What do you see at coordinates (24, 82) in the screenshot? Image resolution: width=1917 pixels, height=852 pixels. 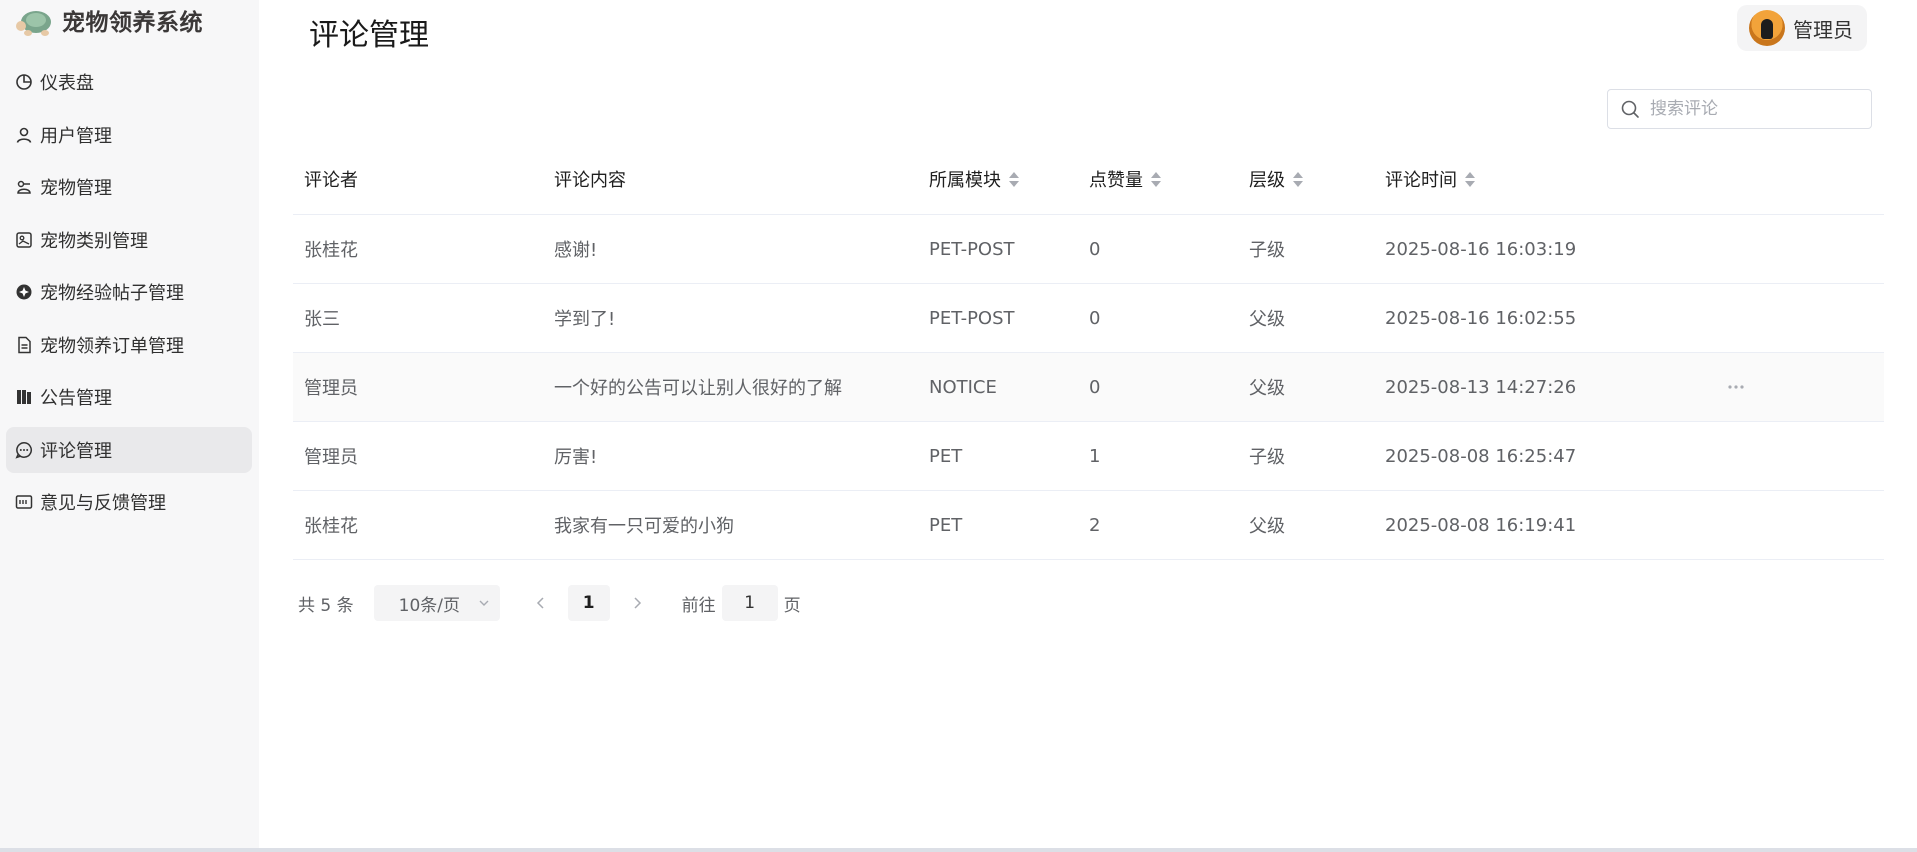 I see `pie-chart-icon` at bounding box center [24, 82].